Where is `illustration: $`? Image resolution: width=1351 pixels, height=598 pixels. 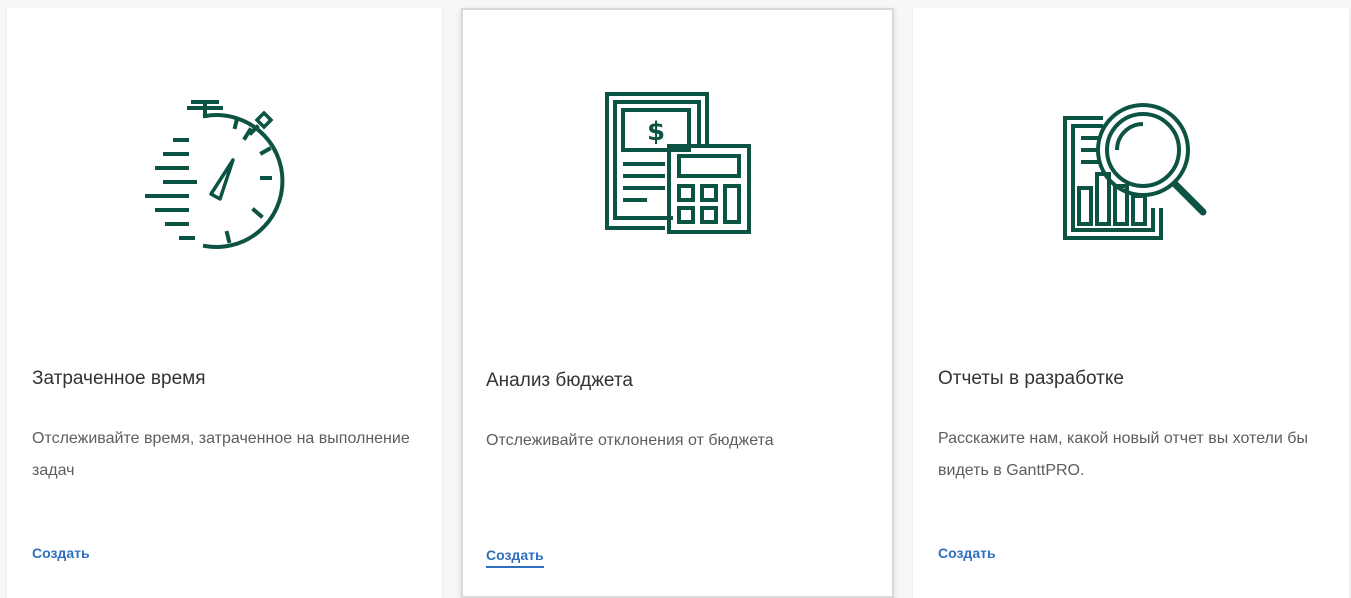
illustration: $ is located at coordinates (677, 177).